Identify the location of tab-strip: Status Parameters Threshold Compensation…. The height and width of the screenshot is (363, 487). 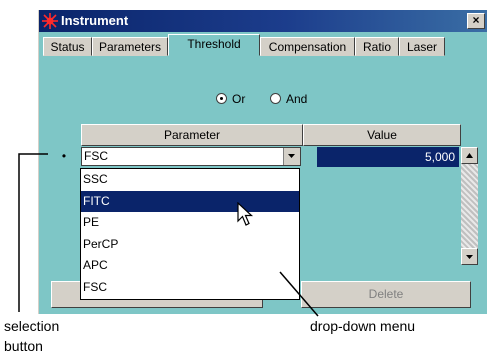
(263, 44).